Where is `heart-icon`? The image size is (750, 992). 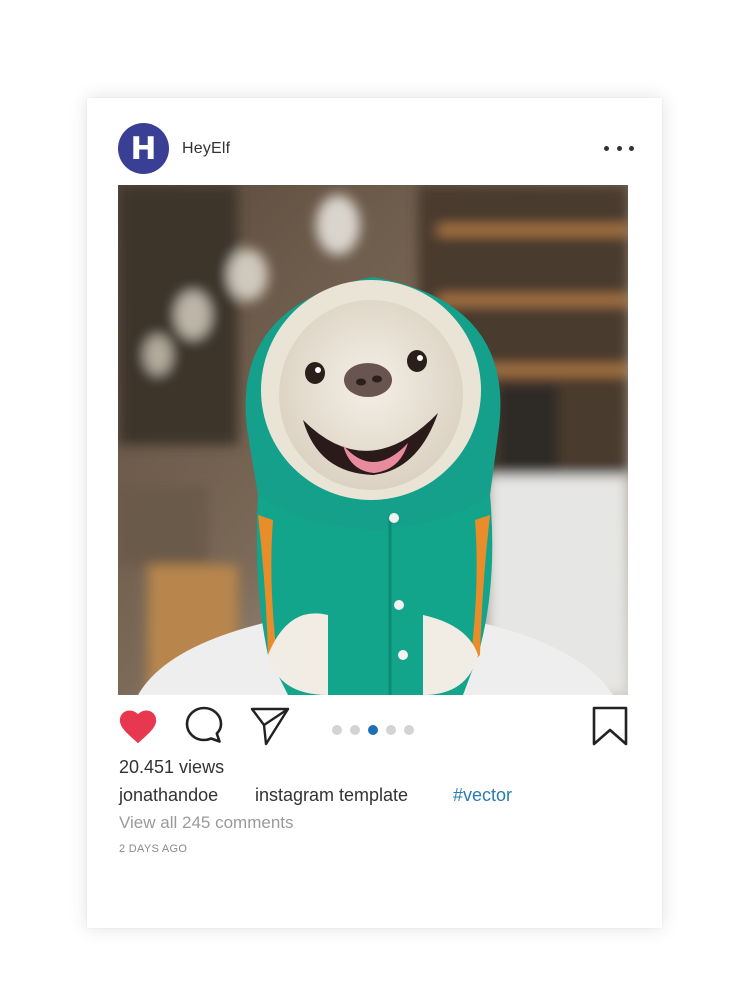
heart-icon is located at coordinates (138, 726).